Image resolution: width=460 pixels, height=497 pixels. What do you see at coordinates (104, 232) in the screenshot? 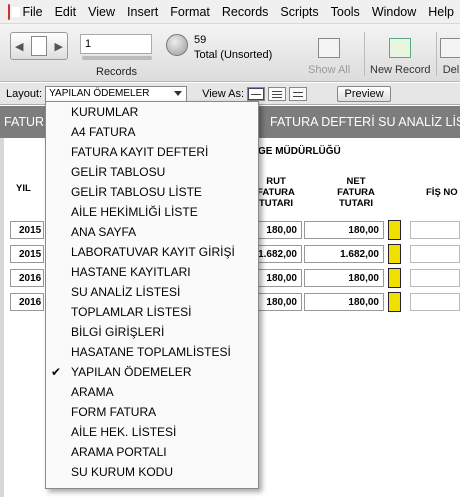
I see `layout-option-label: ANA SAYFA` at bounding box center [104, 232].